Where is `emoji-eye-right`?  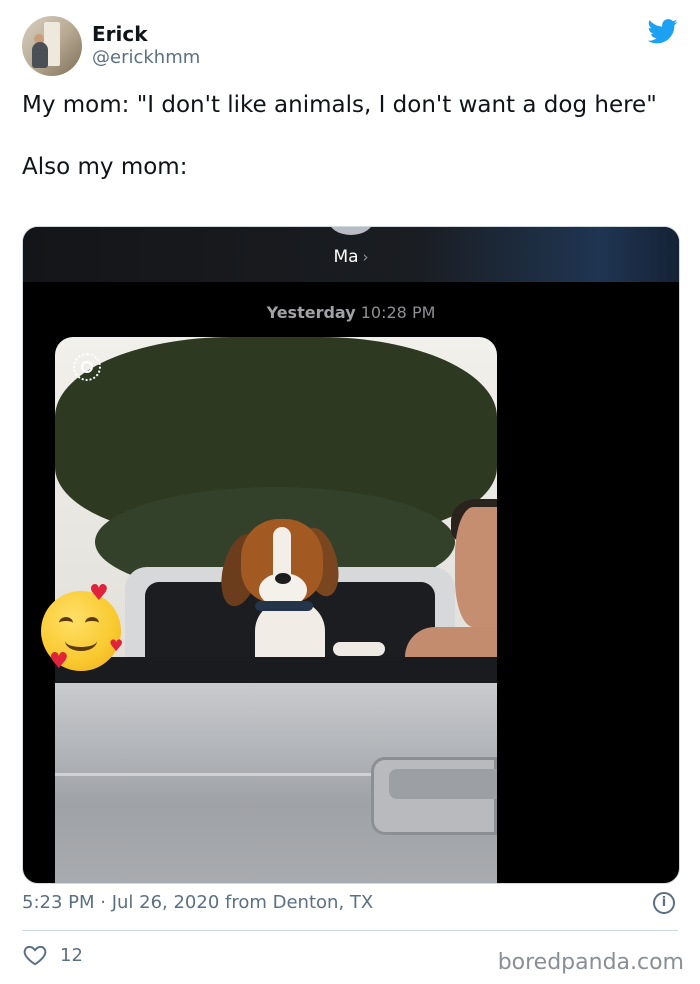
emoji-eye-right is located at coordinates (92, 623).